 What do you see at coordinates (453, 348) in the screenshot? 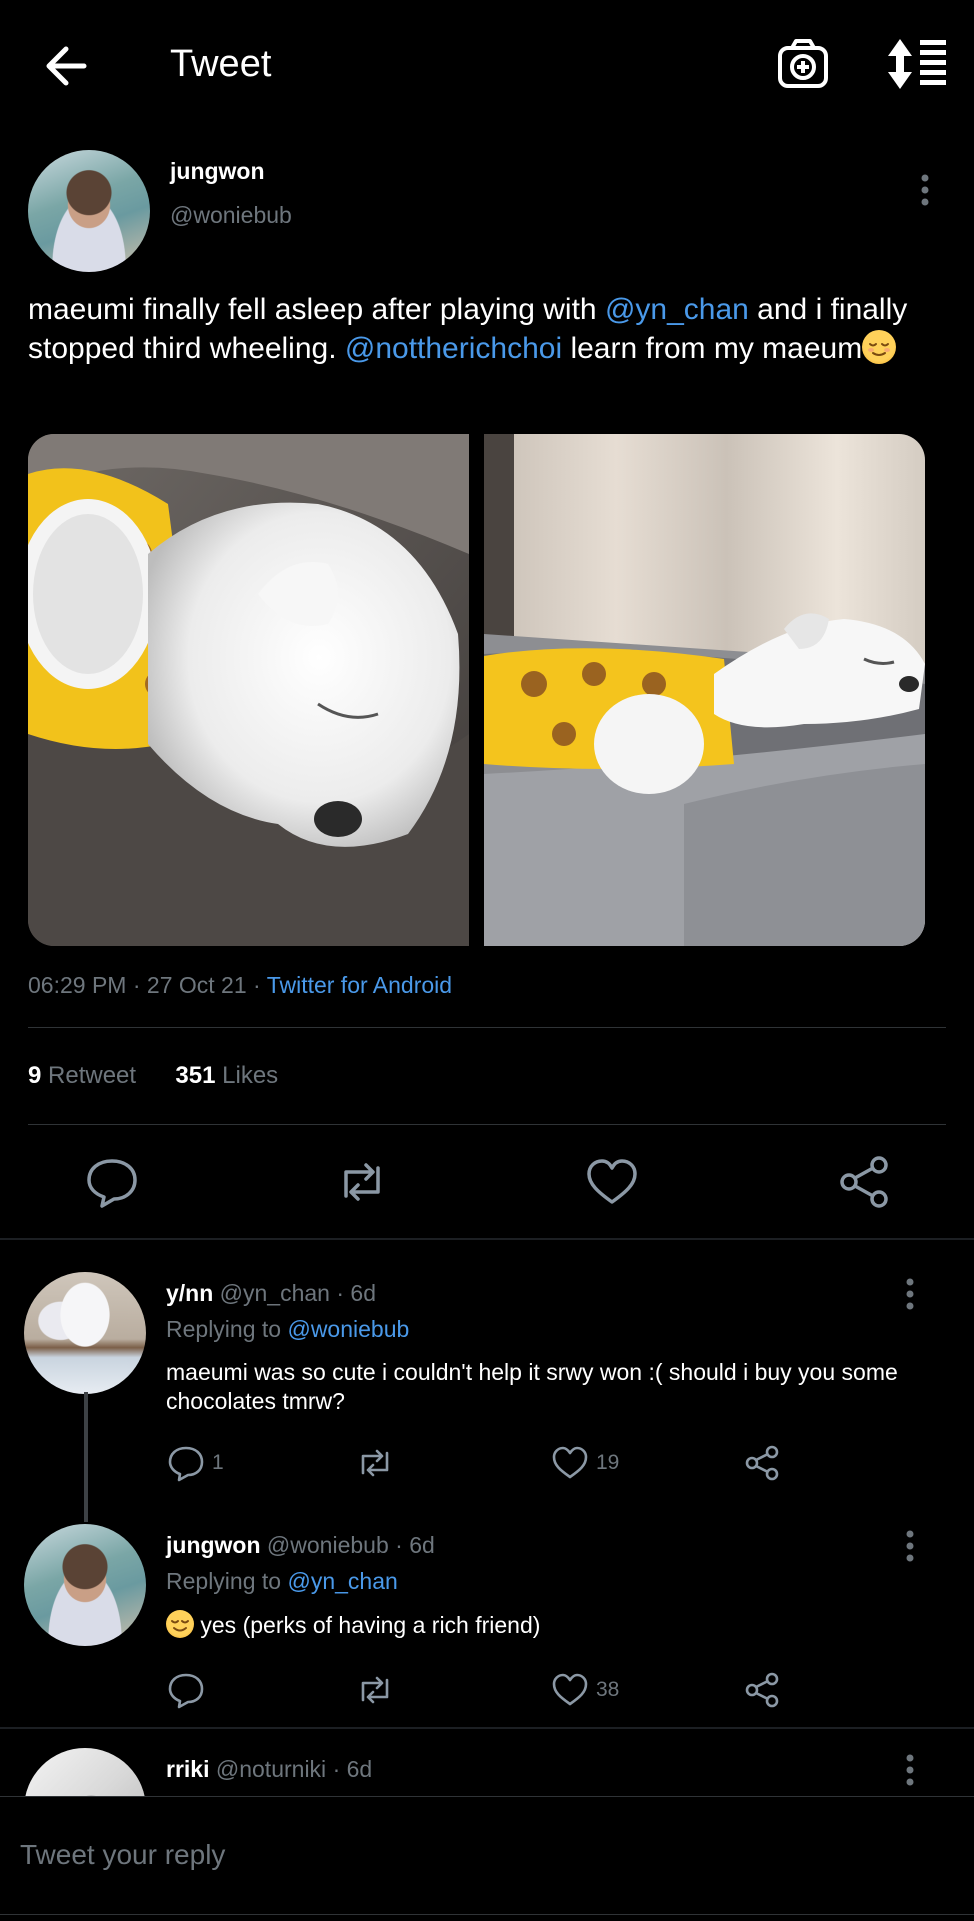
I see `mention-link: @nottherichchoi` at bounding box center [453, 348].